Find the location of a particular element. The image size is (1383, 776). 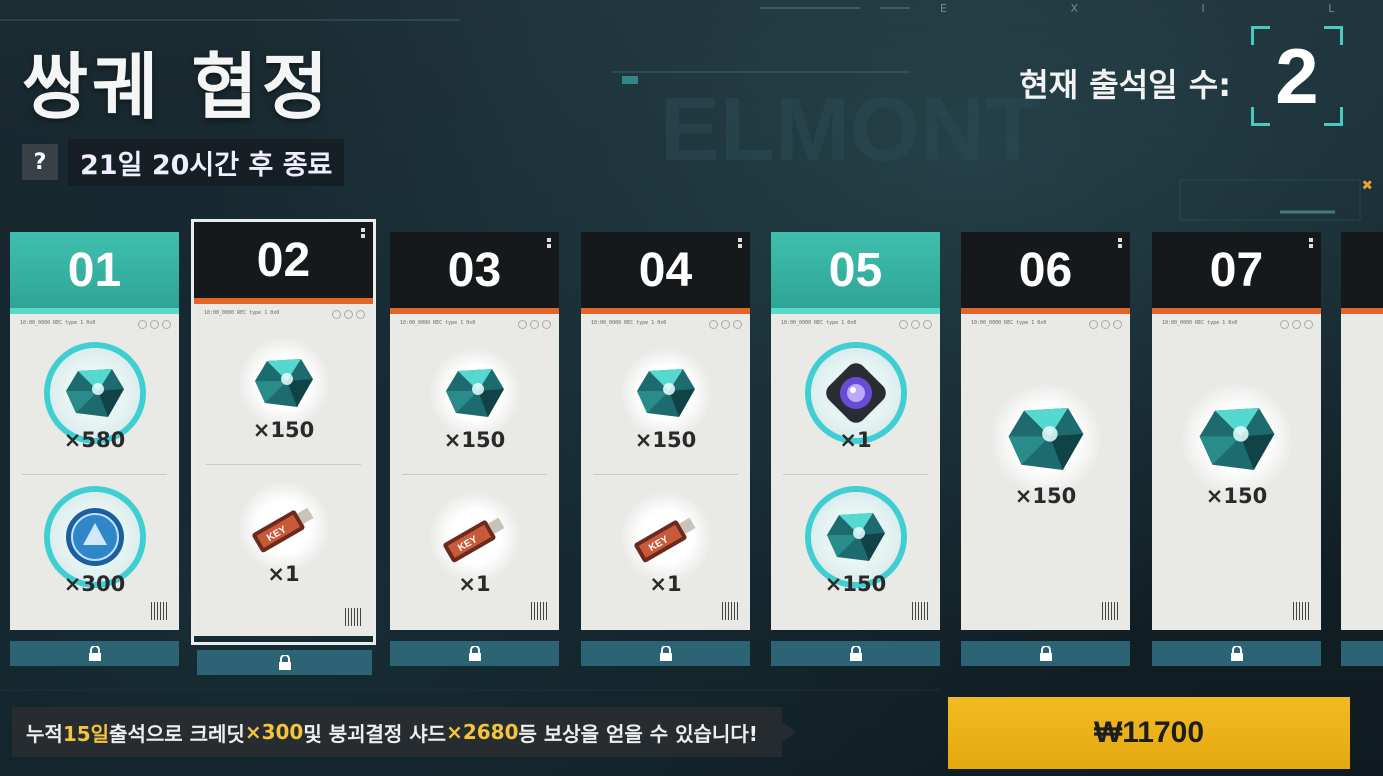

event-timer-row: ? 21일 20시간 후 종료 is located at coordinates (183, 162).